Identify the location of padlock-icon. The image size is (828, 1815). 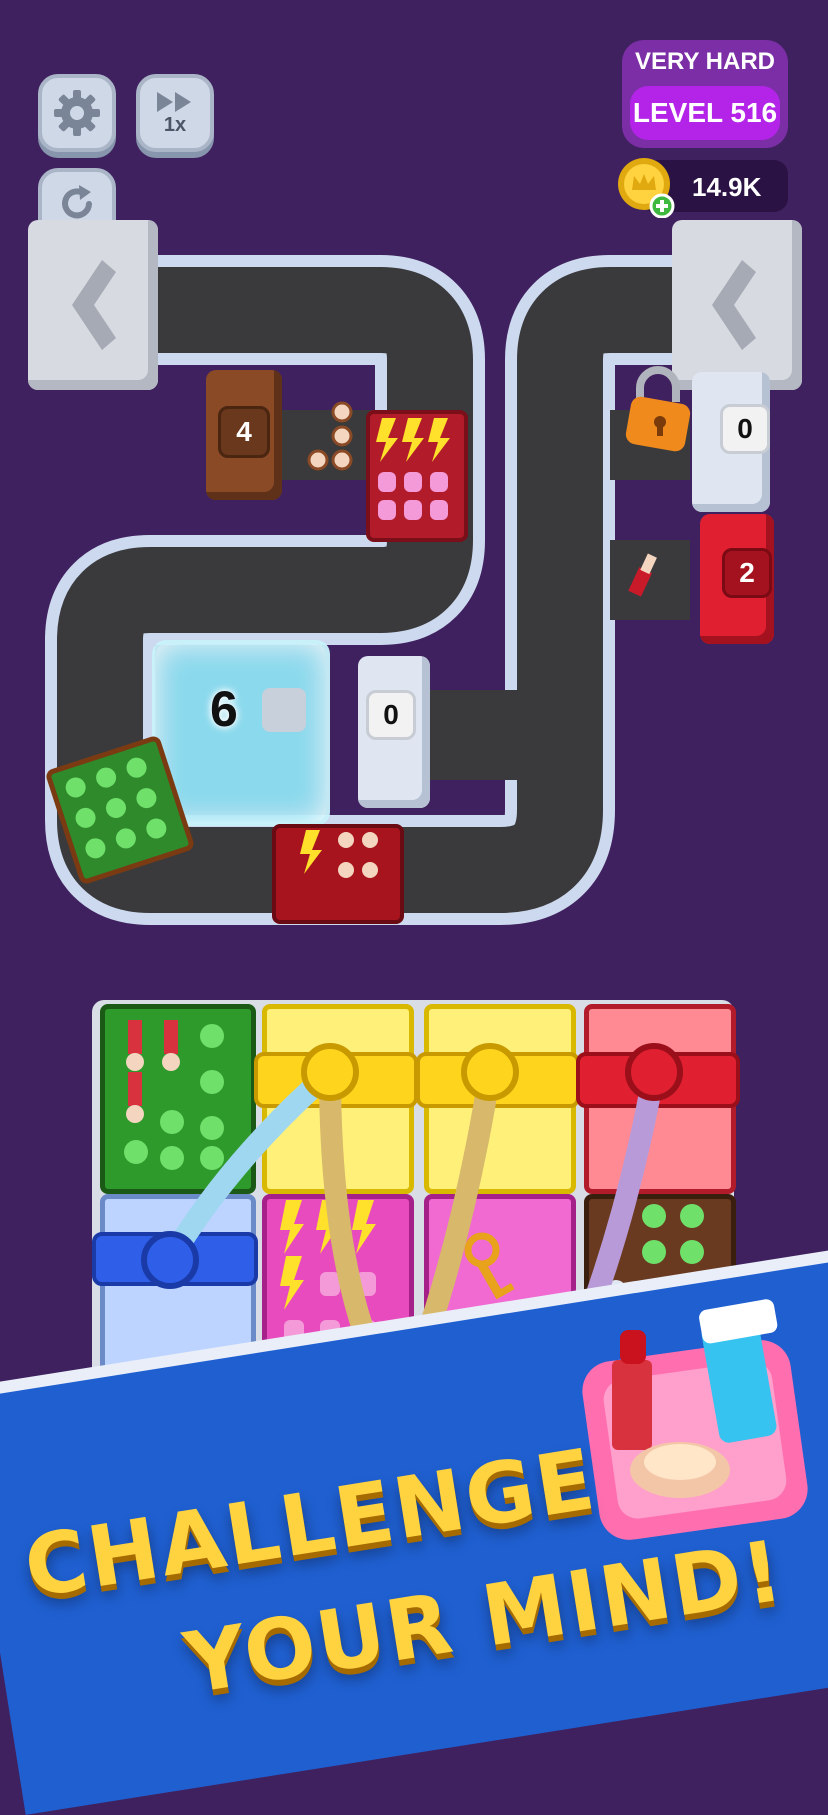
(658, 407).